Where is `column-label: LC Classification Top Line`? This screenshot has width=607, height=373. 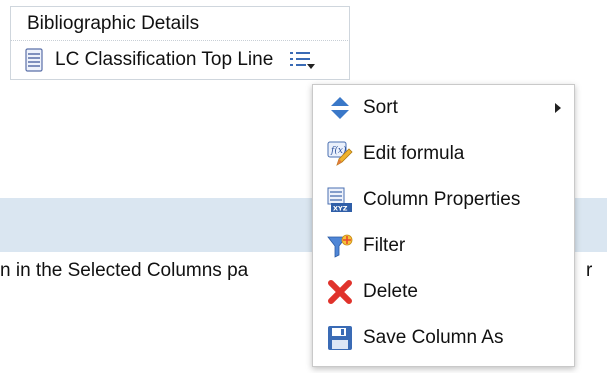 column-label: LC Classification Top Line is located at coordinates (164, 59).